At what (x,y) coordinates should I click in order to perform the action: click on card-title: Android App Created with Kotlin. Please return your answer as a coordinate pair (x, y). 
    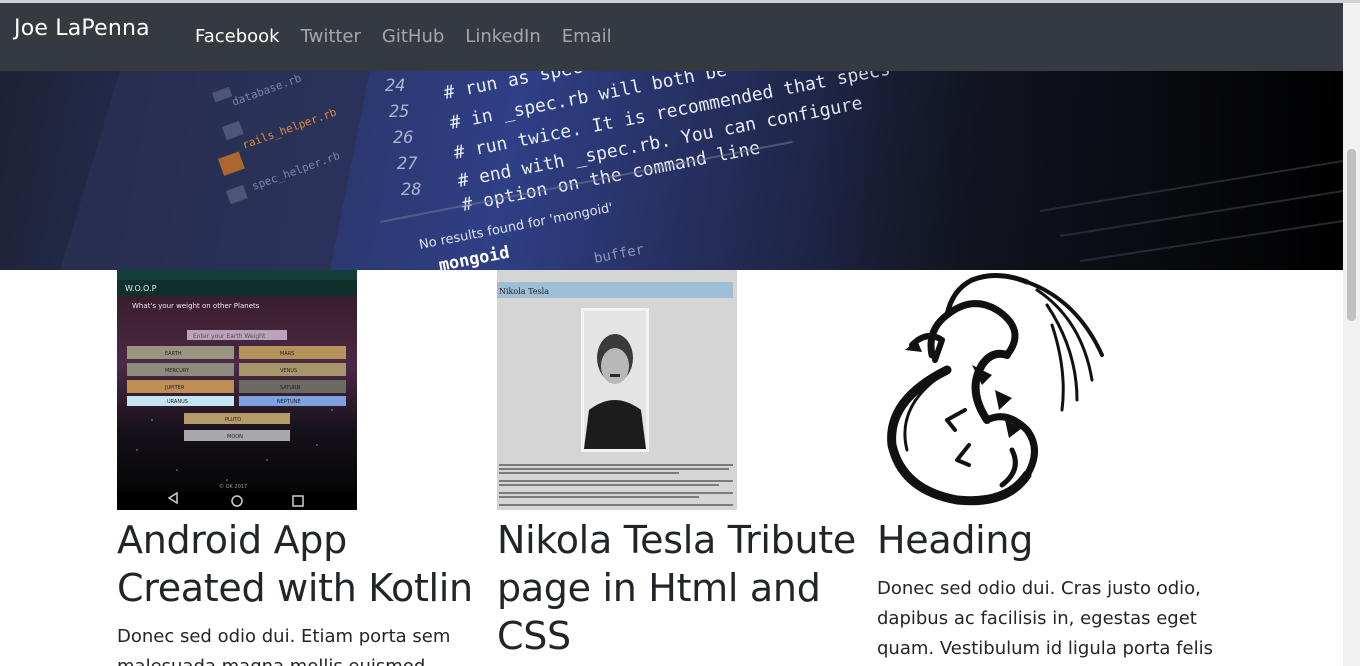
    Looking at the image, I should click on (295, 564).